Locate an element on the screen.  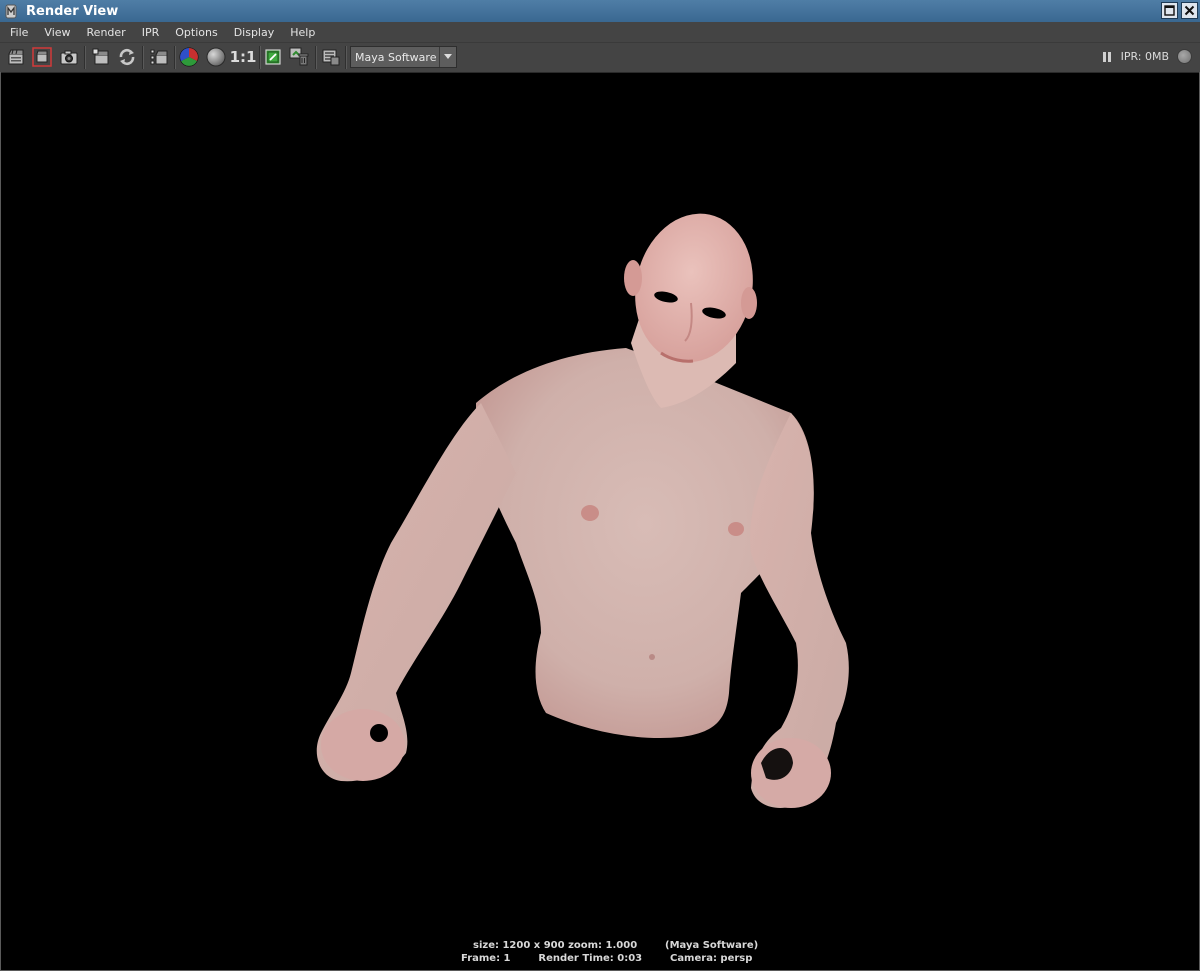
chevron-down-icon is located at coordinates (447, 57).